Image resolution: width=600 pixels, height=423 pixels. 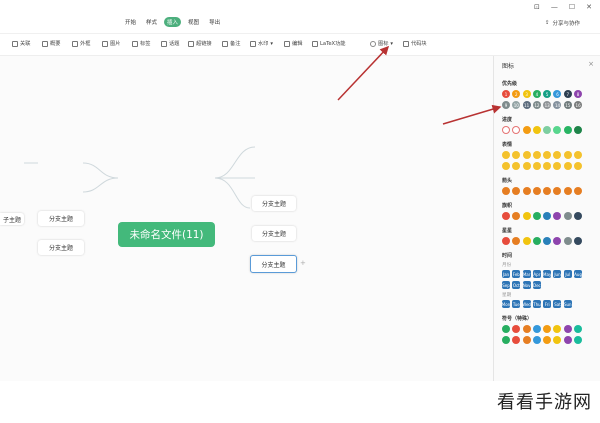 What do you see at coordinates (554, 7) in the screenshot?
I see `minimize-icon: —` at bounding box center [554, 7].